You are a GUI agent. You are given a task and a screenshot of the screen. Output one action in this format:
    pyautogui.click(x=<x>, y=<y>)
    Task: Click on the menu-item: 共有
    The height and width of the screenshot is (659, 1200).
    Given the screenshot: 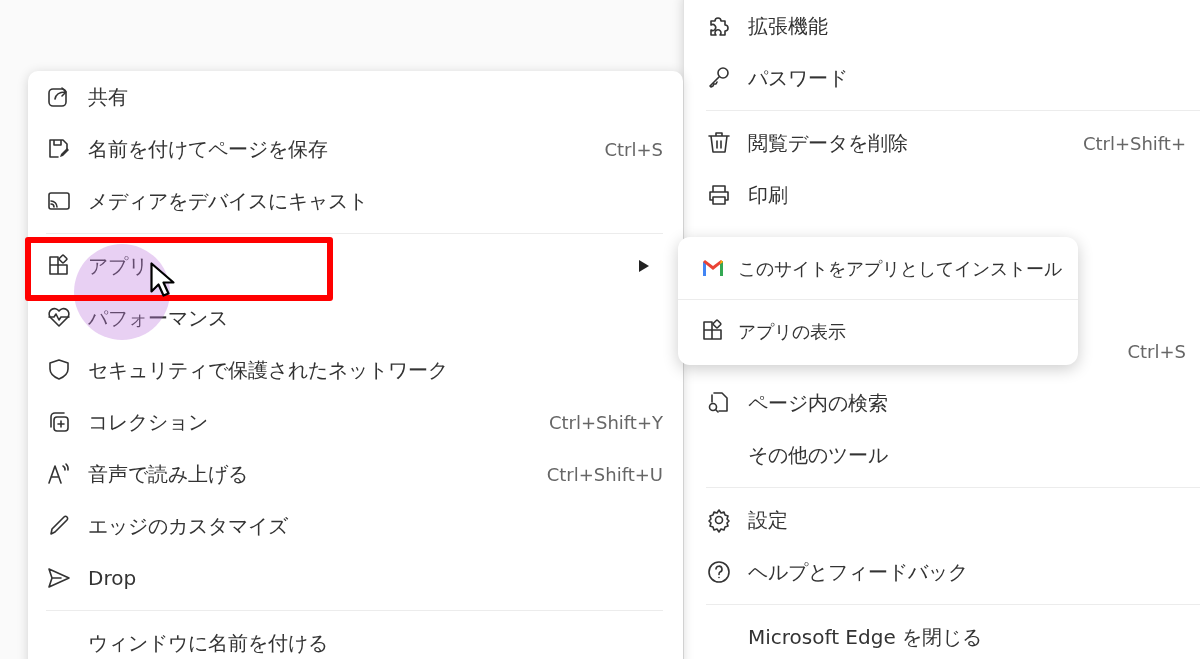 What is the action you would take?
    pyautogui.click(x=354, y=97)
    